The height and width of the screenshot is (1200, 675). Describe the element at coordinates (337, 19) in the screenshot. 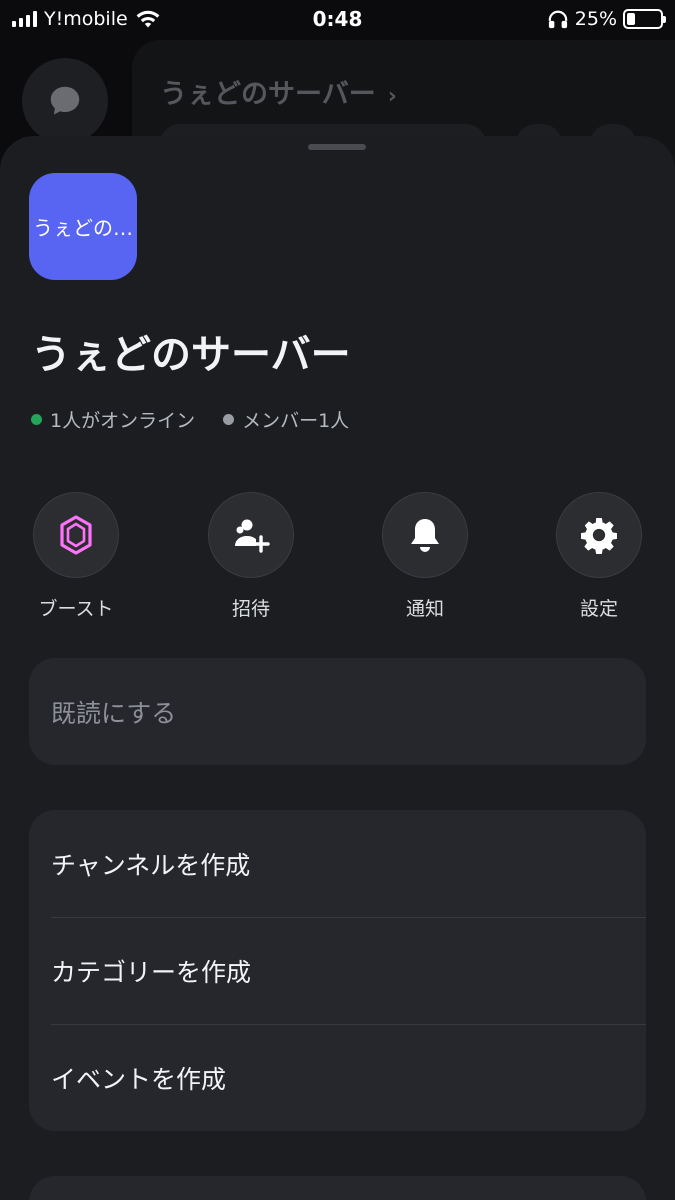

I see `status-bar: Y!mobile 0:48 25%` at that location.